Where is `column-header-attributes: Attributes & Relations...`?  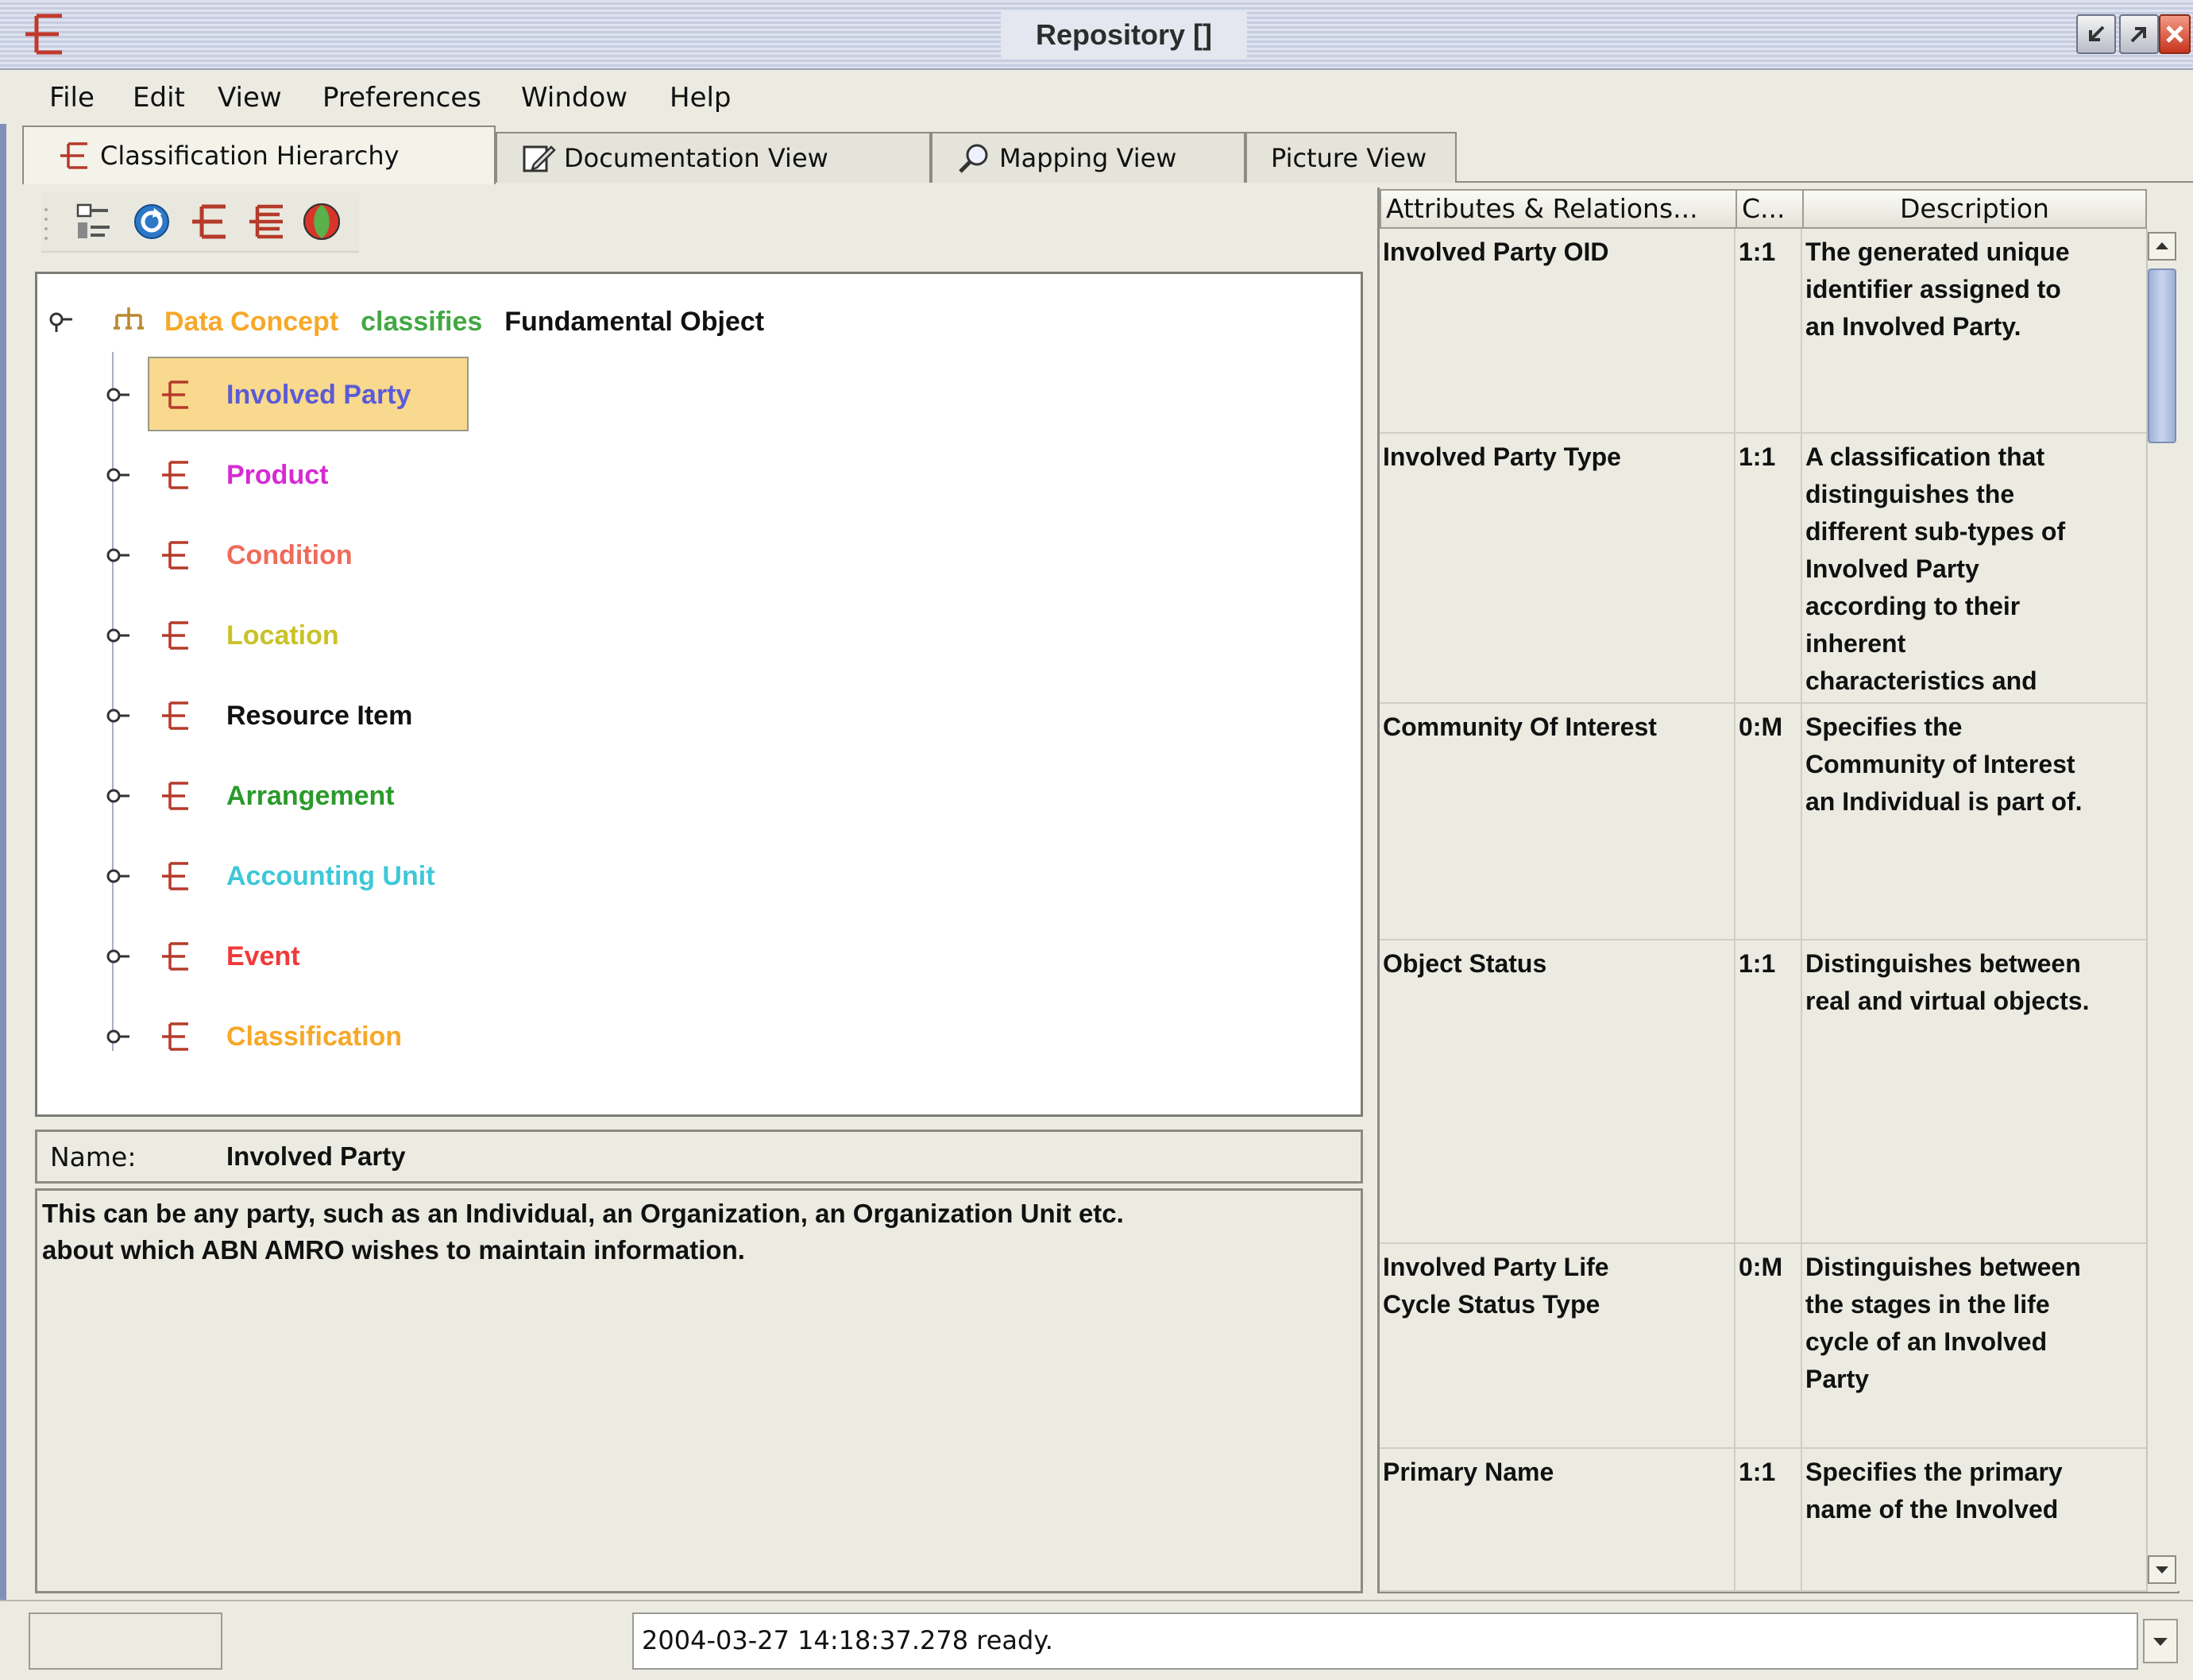 column-header-attributes: Attributes & Relations... is located at coordinates (1558, 209).